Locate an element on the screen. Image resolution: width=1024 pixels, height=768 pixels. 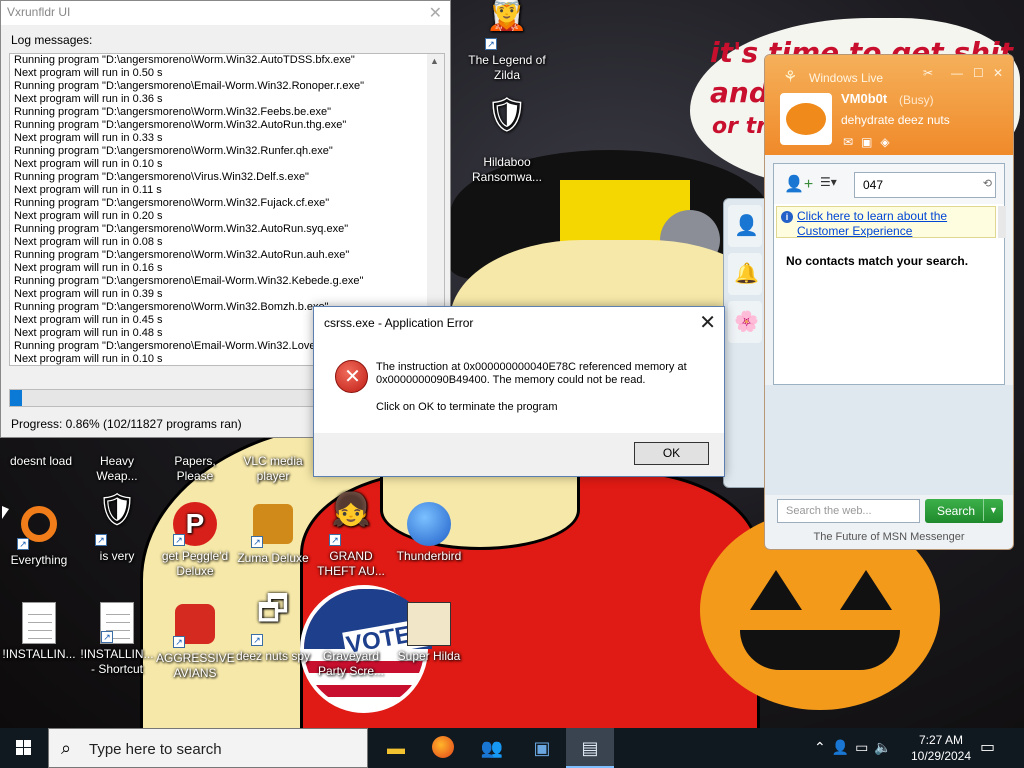
msn-tab-alerts: 🔔 is located at coordinates (745, 274).